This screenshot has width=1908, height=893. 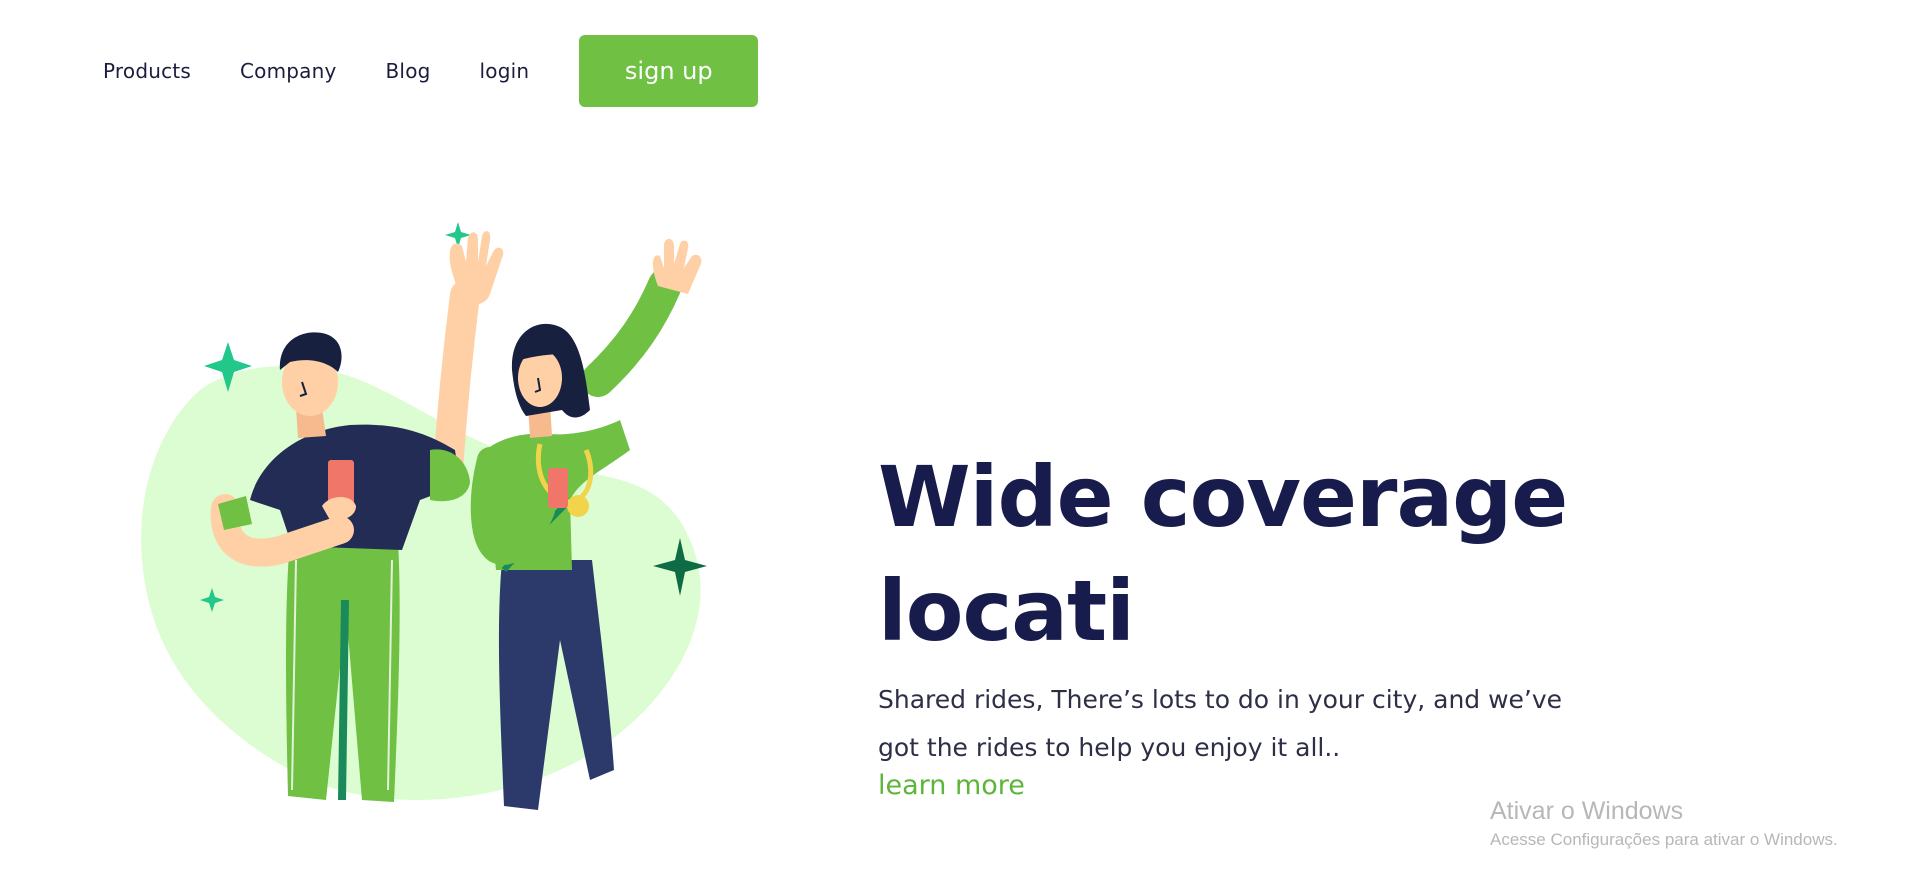 I want to click on hero-title-line-2: locati, so click(x=1006, y=611).